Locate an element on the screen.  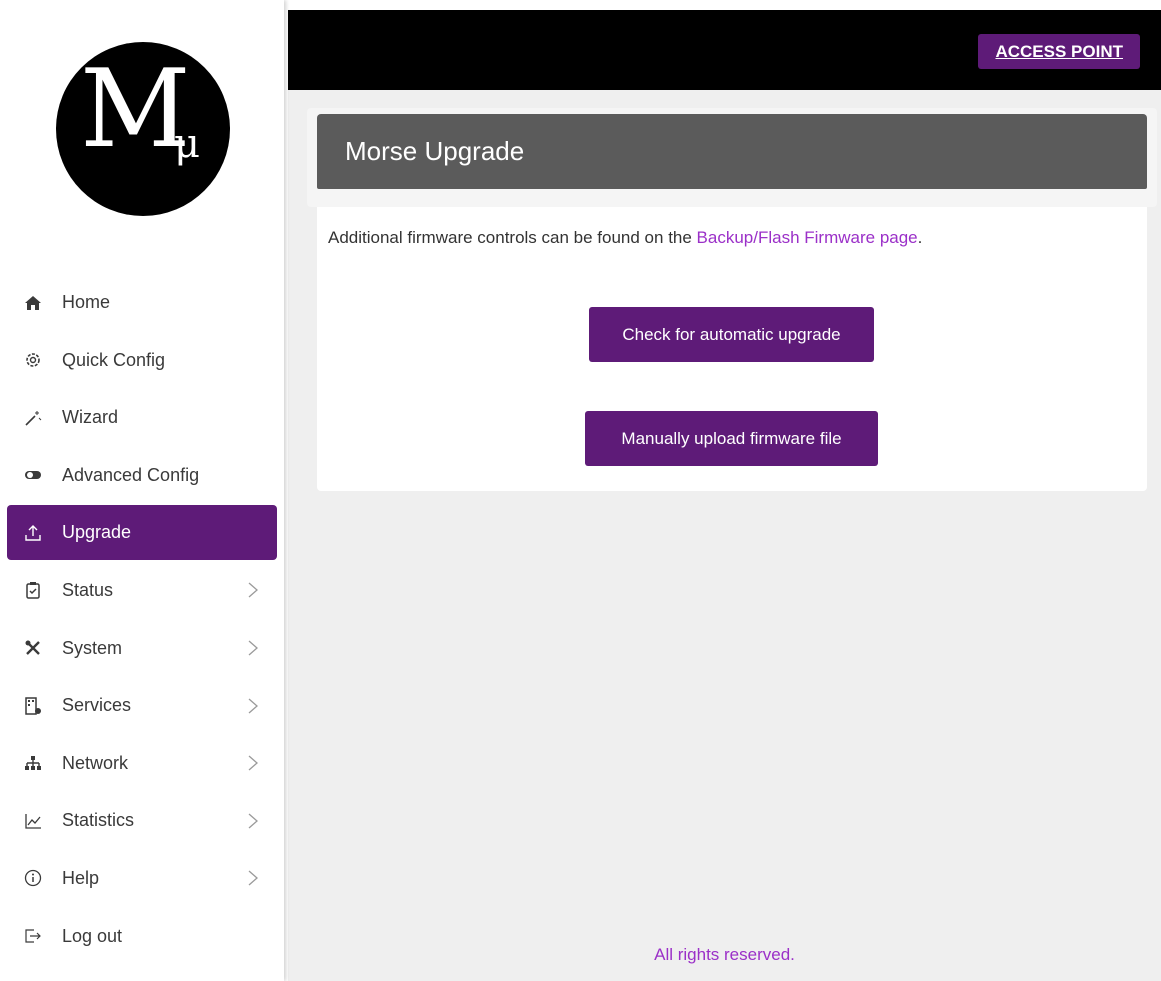
sidebar-item-wizard: Wizard is located at coordinates (142, 417).